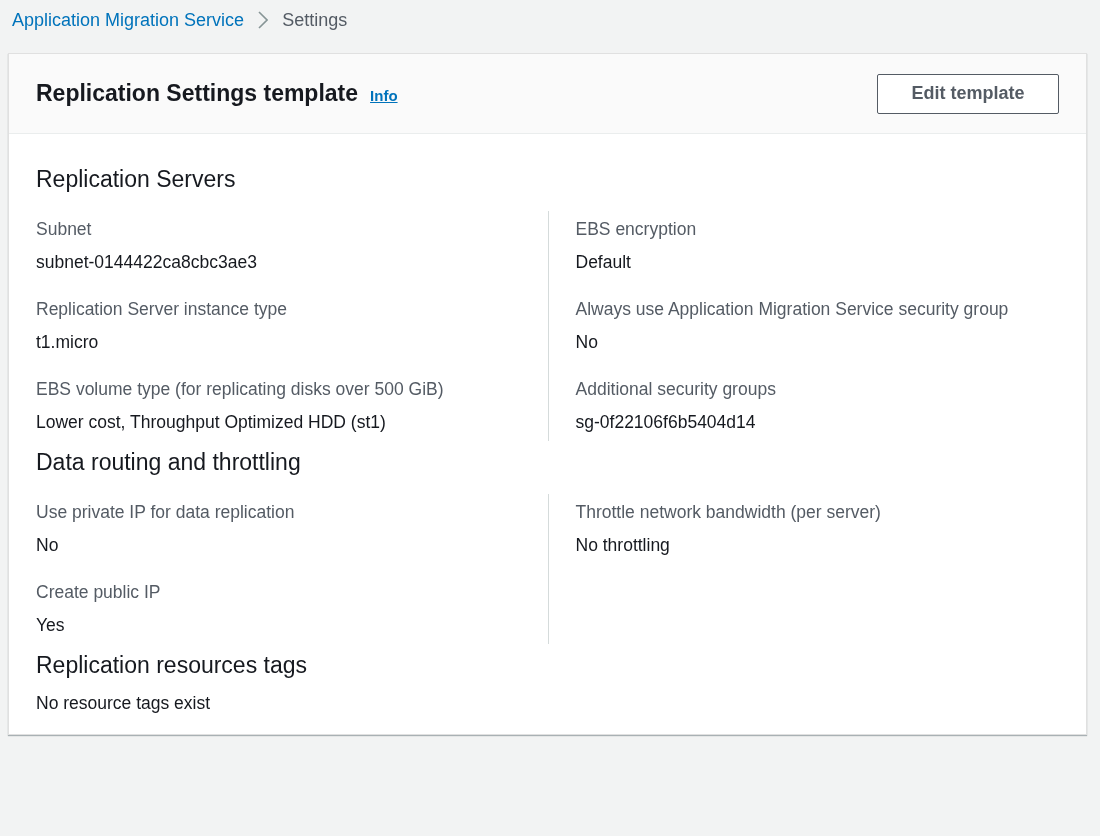 The width and height of the screenshot is (1100, 836). Describe the element at coordinates (99, 592) in the screenshot. I see `field-label: Create public IP` at that location.